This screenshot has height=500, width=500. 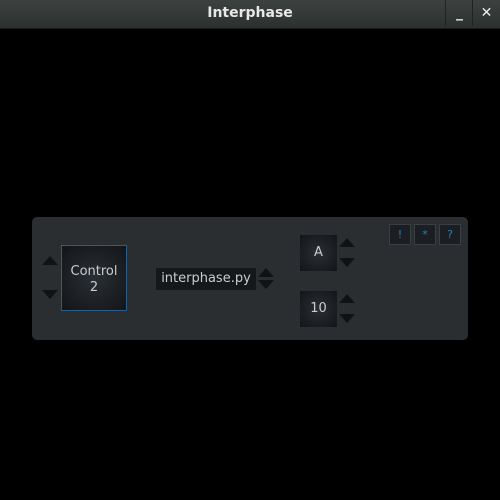 I want to click on control-down-arrow, so click(x=50, y=294).